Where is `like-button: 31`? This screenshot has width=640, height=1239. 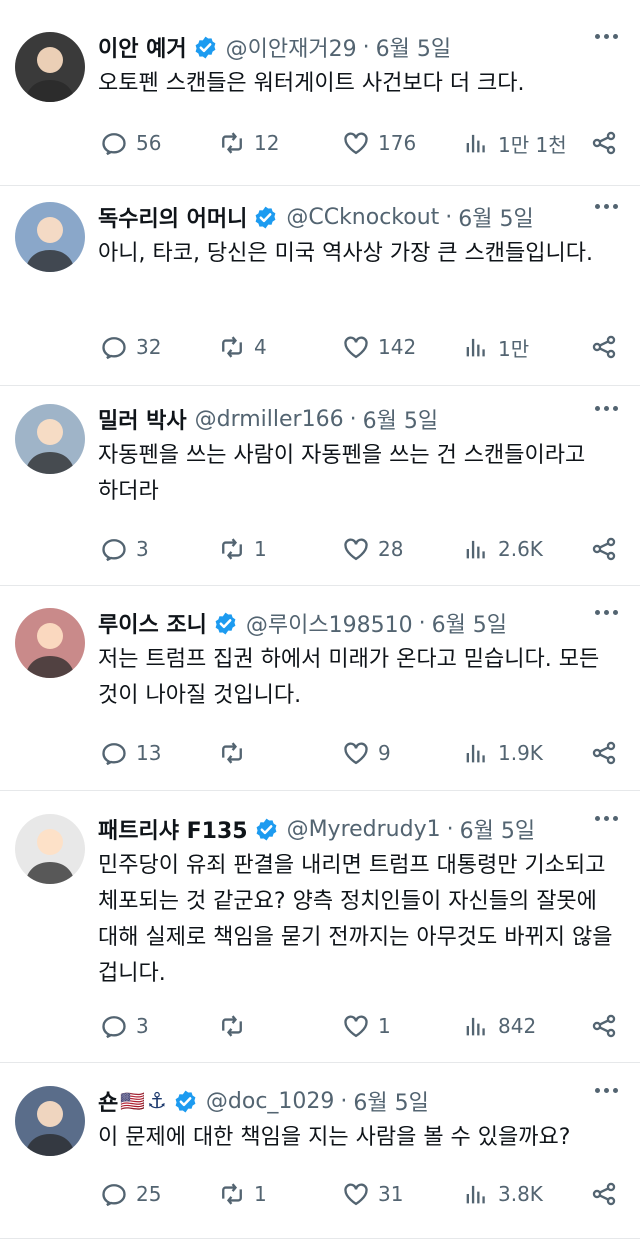
like-button: 31 is located at coordinates (372, 1194).